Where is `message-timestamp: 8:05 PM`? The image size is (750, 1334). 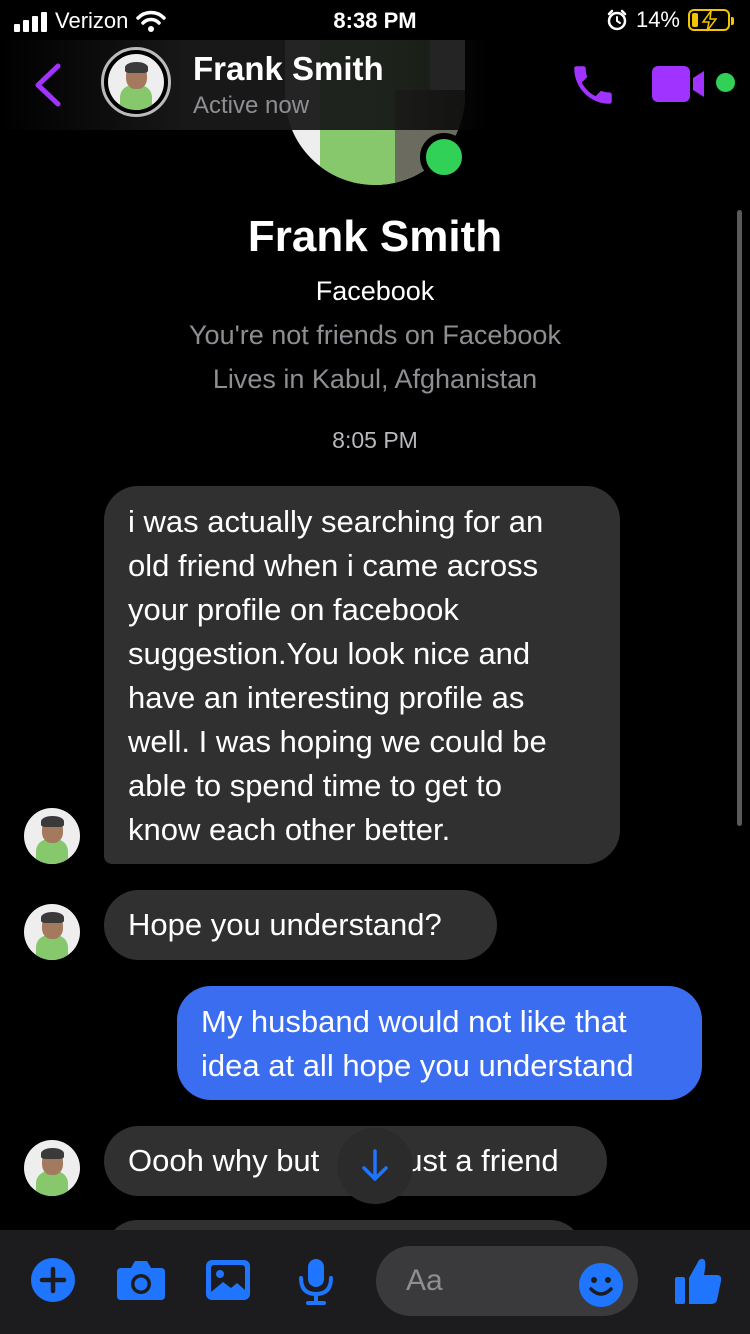
message-timestamp: 8:05 PM is located at coordinates (375, 440).